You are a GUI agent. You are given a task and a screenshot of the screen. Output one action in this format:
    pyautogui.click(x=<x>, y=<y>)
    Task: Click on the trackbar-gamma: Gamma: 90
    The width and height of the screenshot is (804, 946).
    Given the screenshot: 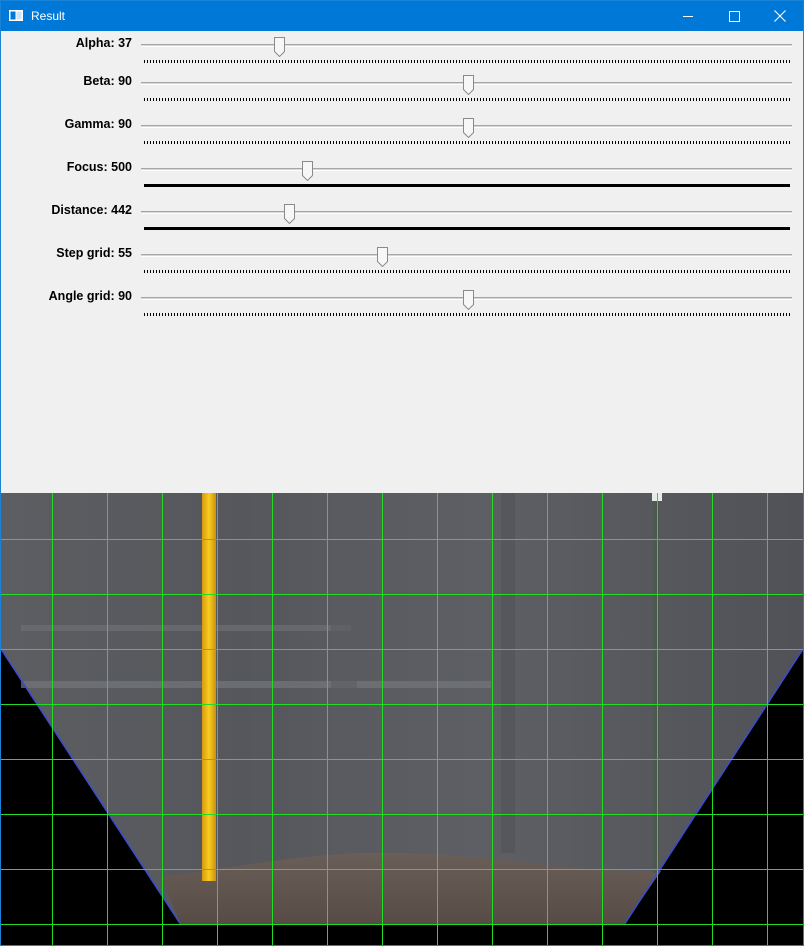 What is the action you would take?
    pyautogui.click(x=402, y=133)
    